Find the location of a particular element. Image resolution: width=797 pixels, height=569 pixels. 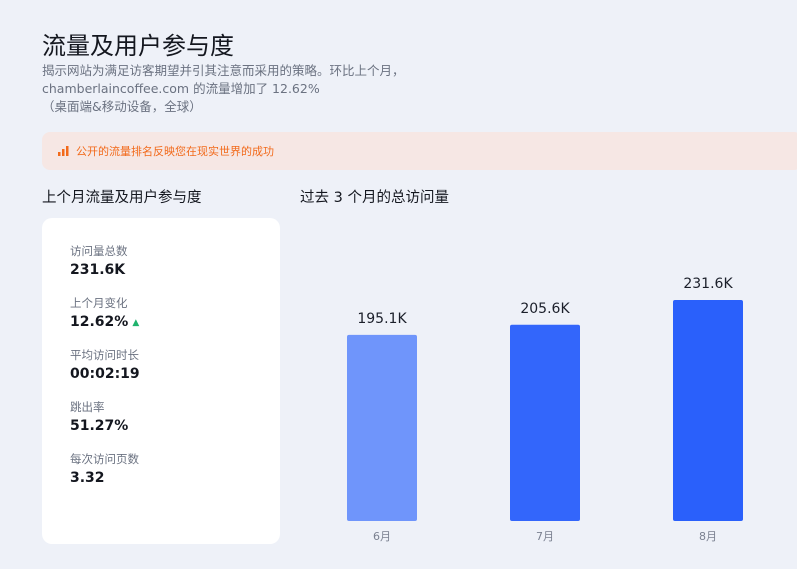

metric-avg-duration: 平均访问时长 00:02:19 is located at coordinates (105, 365).